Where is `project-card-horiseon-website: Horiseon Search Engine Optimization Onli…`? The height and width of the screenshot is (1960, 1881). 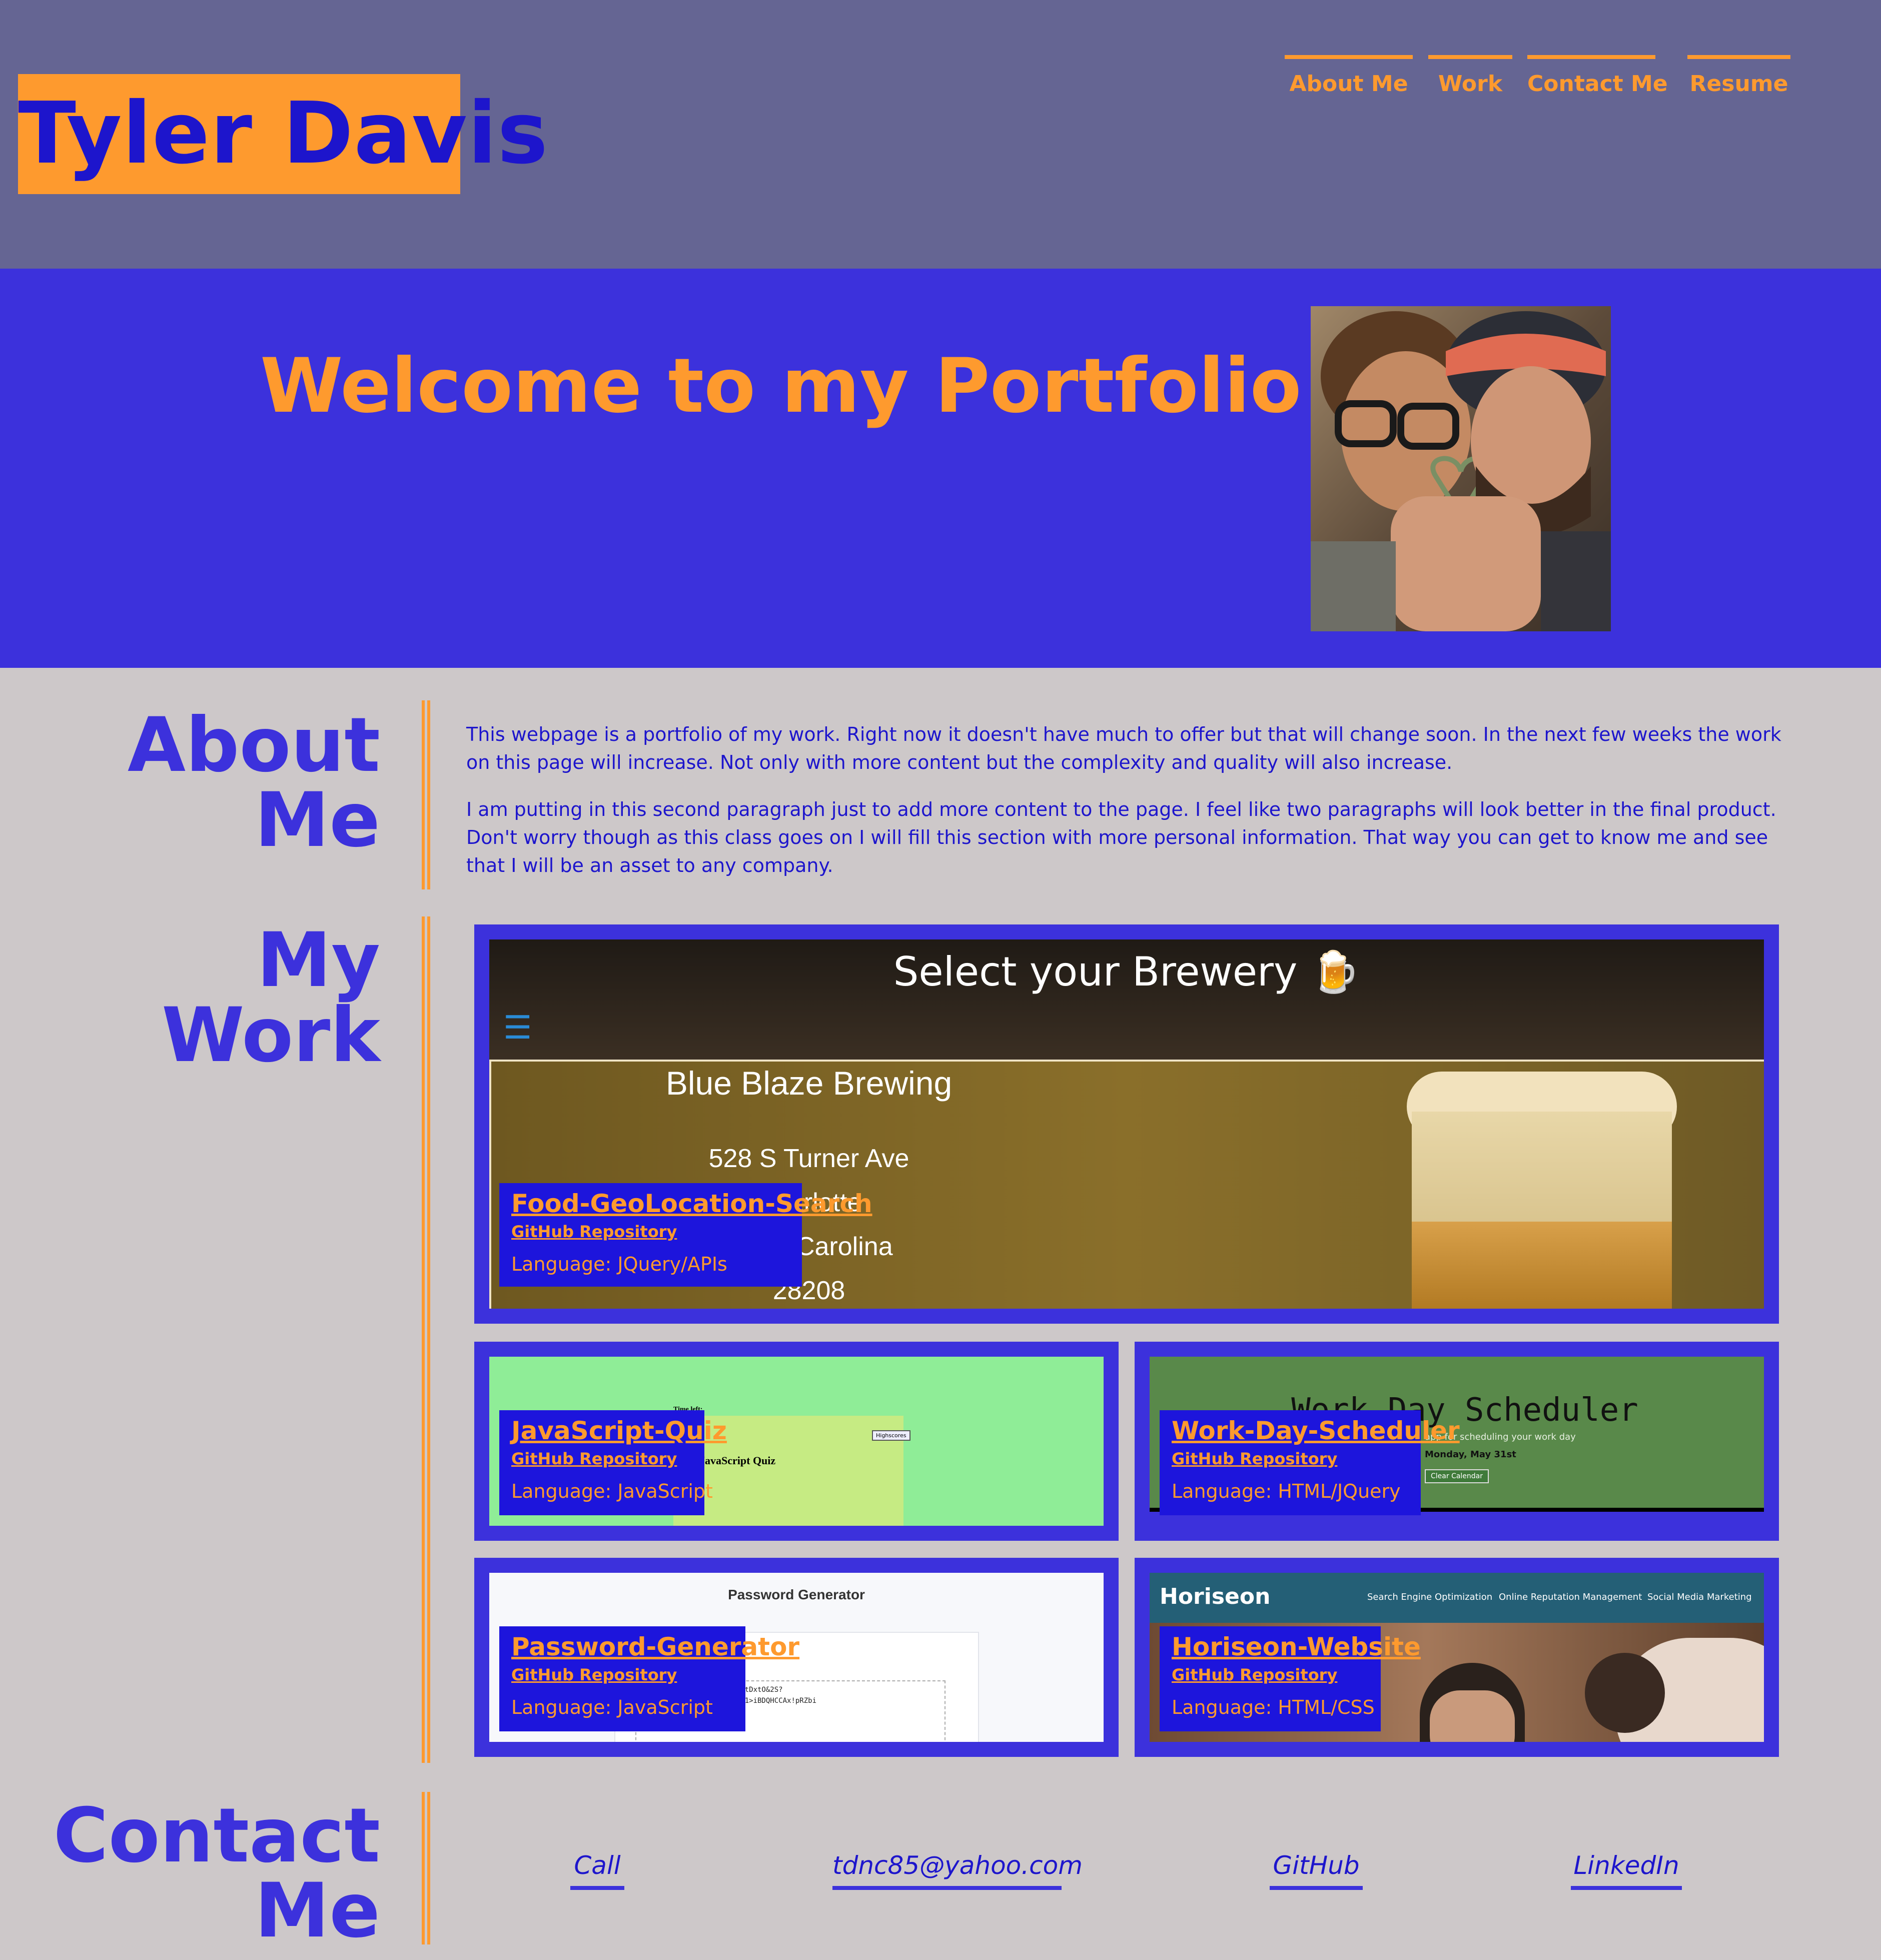 project-card-horiseon-website: Horiseon Search Engine Optimization Onli… is located at coordinates (1457, 1657).